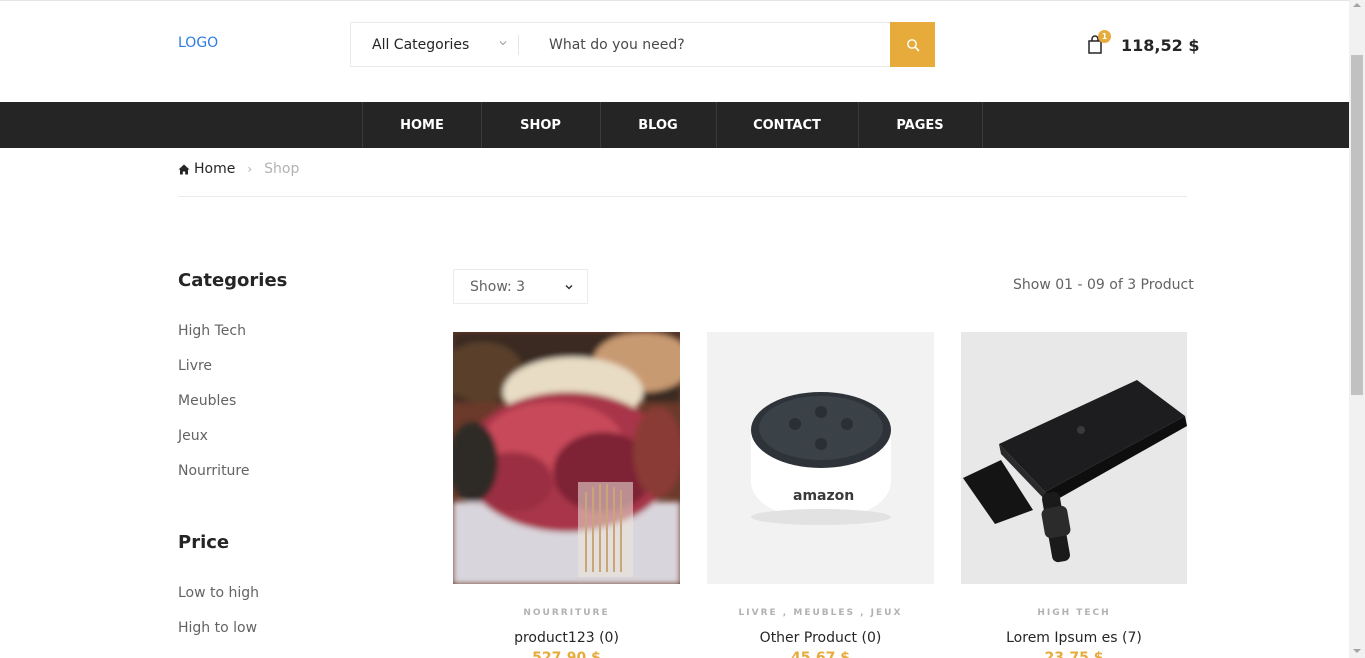 This screenshot has height=658, width=1365. I want to click on categories-title: Categories, so click(233, 280).